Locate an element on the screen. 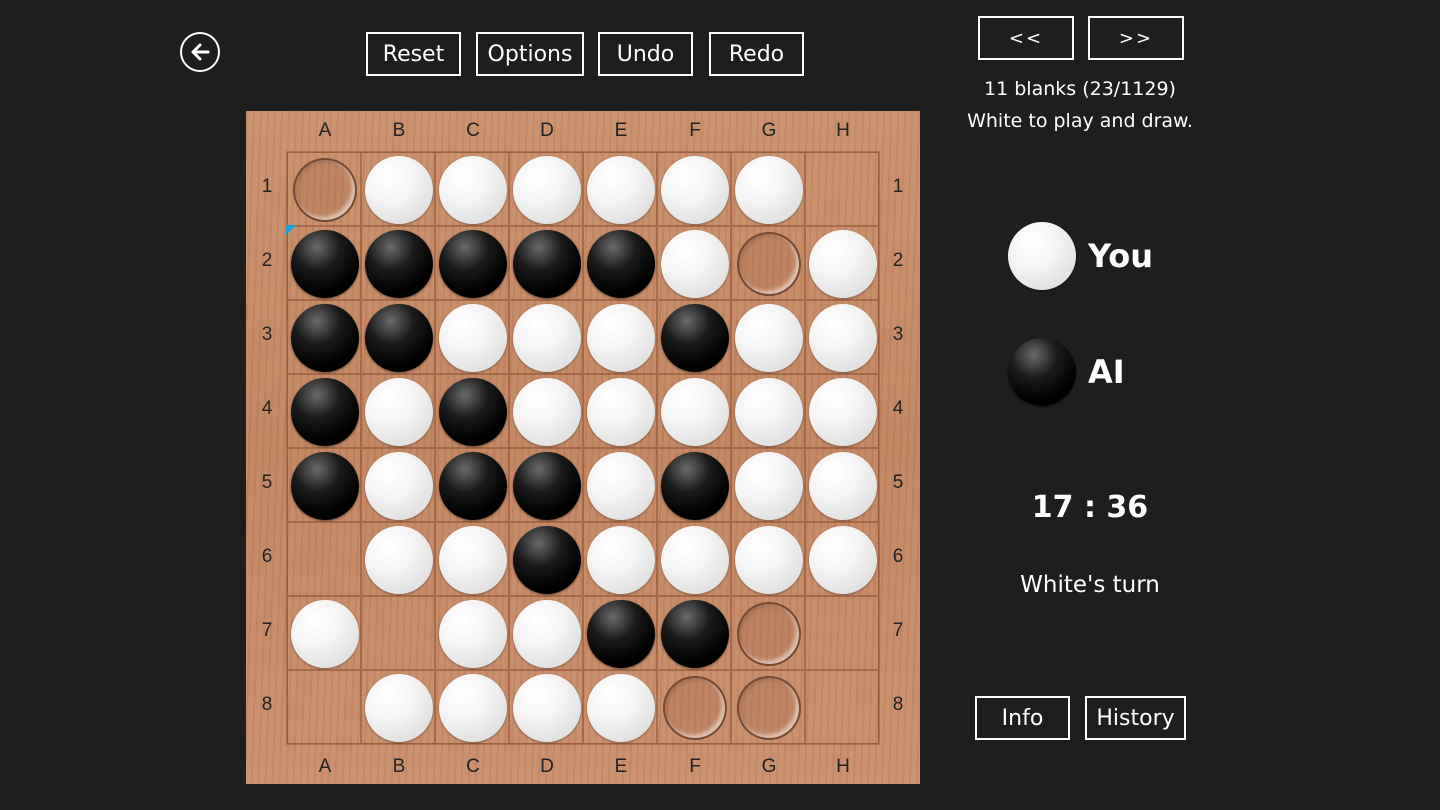 The height and width of the screenshot is (810, 1440). next-puzzle-button: >> is located at coordinates (1136, 38).